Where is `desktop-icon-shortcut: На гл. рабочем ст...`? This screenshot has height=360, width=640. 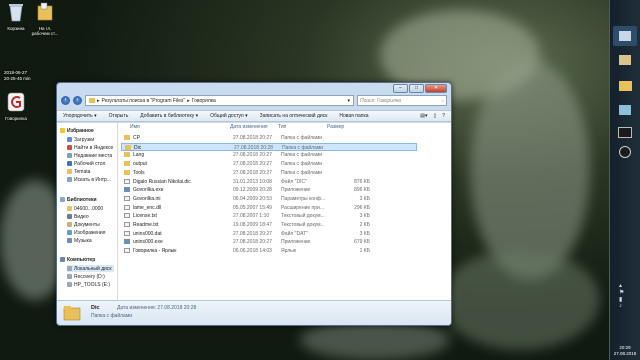
desktop-icon-shortcut: На гл. рабочем ст... is located at coordinates (45, 19).